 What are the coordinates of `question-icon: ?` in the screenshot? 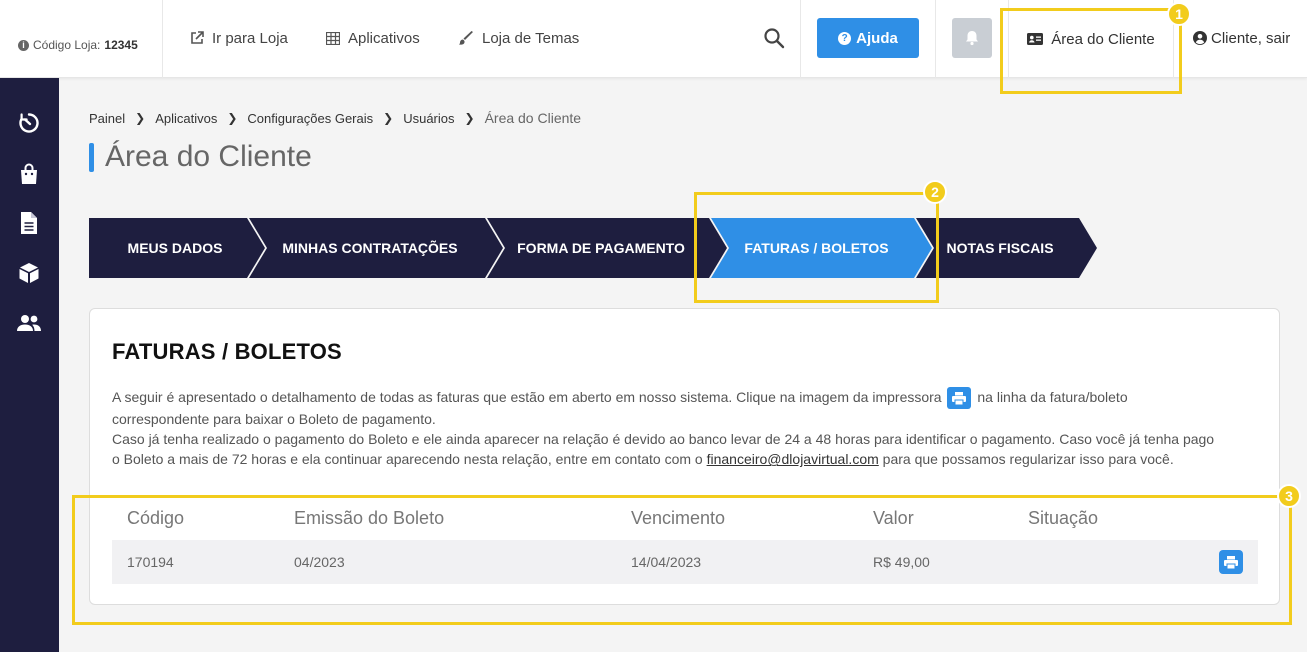 It's located at (845, 38).